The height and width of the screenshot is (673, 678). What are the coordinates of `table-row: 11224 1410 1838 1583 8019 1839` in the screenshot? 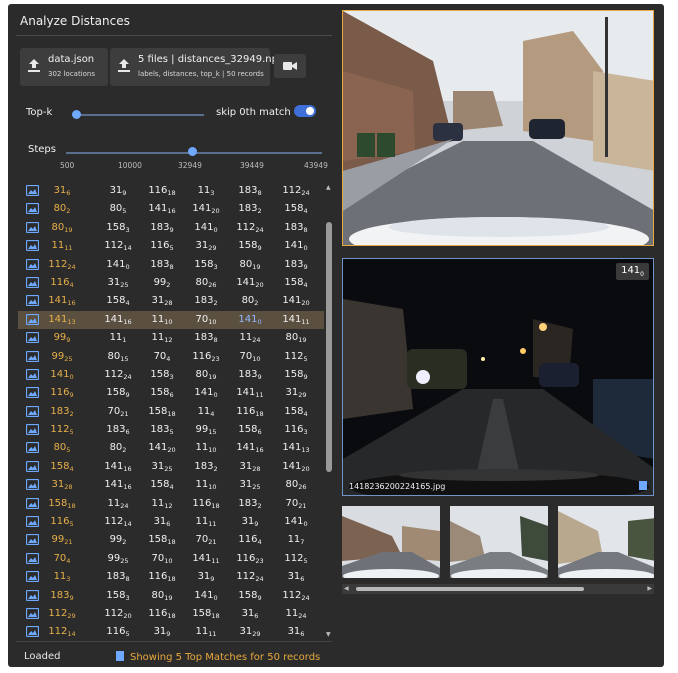 It's located at (171, 265).